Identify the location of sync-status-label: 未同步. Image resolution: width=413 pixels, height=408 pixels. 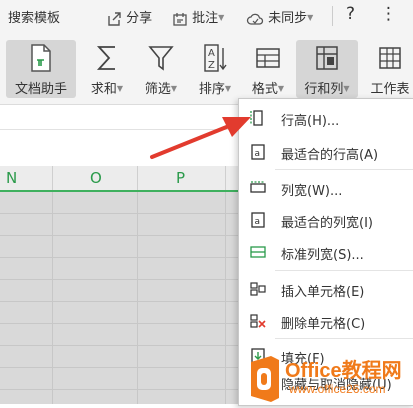
(288, 18).